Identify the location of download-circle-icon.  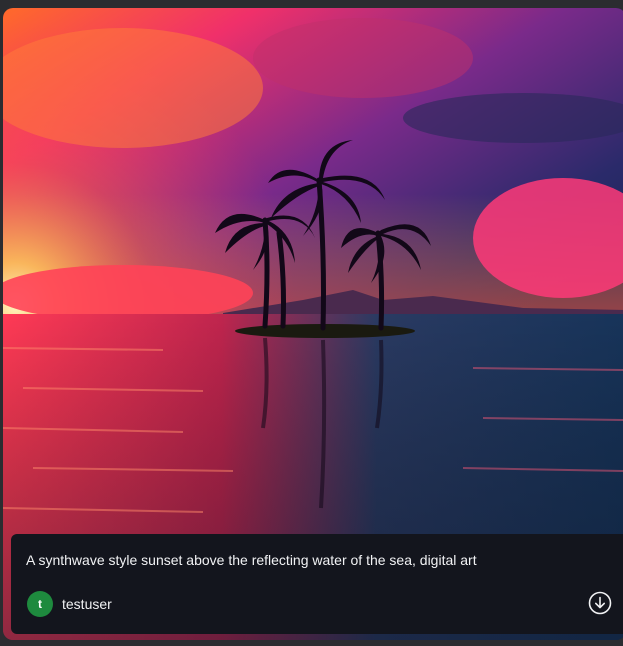
(600, 603).